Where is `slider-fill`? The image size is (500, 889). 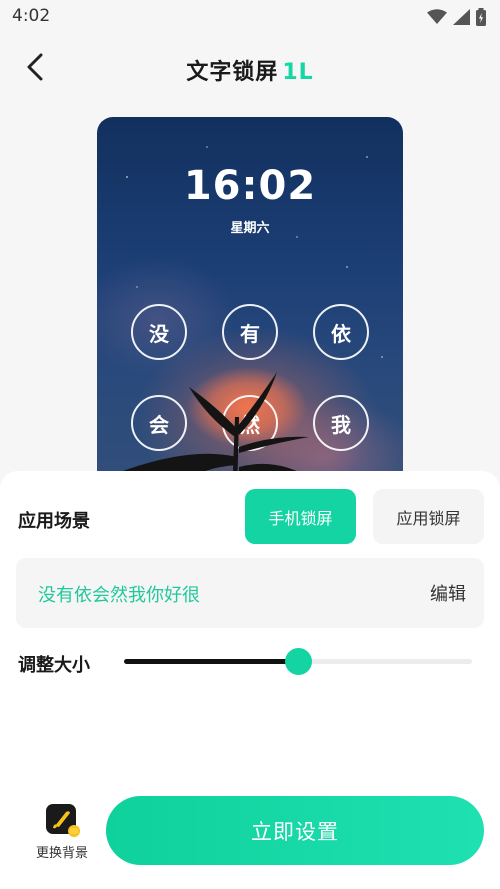 slider-fill is located at coordinates (211, 661).